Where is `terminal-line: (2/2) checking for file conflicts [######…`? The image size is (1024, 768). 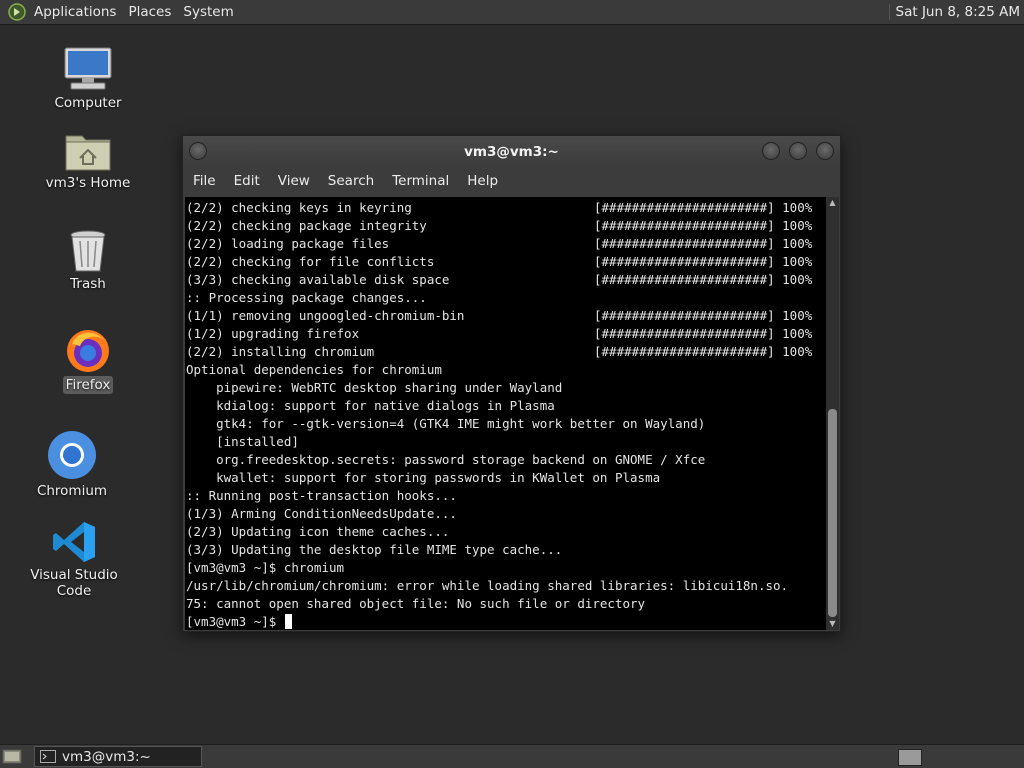
terminal-line: (2/2) checking for file conflicts [######… is located at coordinates (506, 262).